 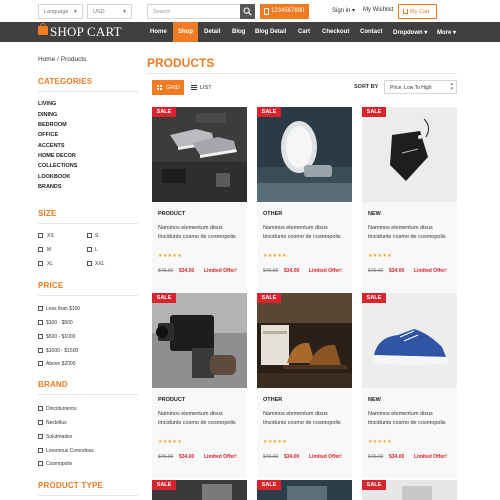 I want to click on price-label: $100 - $500, so click(x=59, y=323).